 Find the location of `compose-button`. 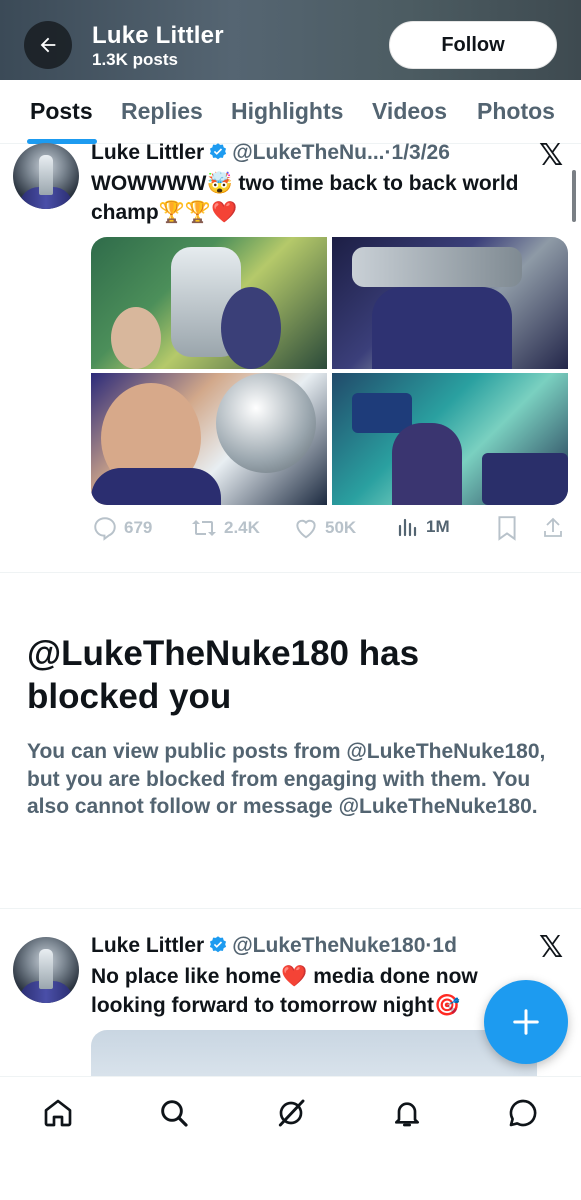

compose-button is located at coordinates (526, 1022).